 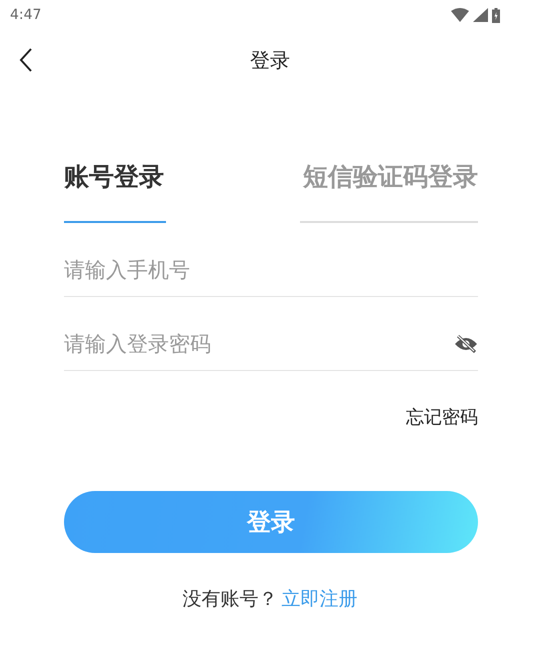 What do you see at coordinates (259, 344) in the screenshot?
I see `password-field: 请输入登录密码` at bounding box center [259, 344].